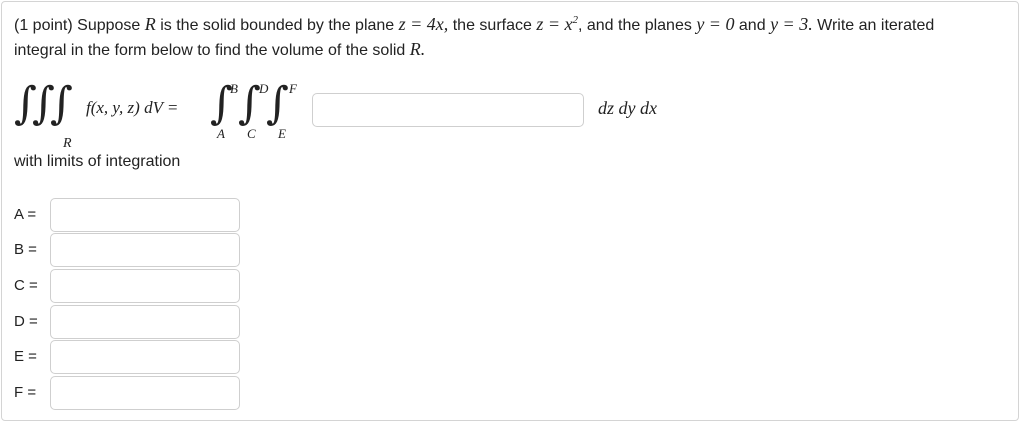 This screenshot has height=425, width=1024. What do you see at coordinates (876, 25) in the screenshot?
I see `question-text: Write an iterated` at bounding box center [876, 25].